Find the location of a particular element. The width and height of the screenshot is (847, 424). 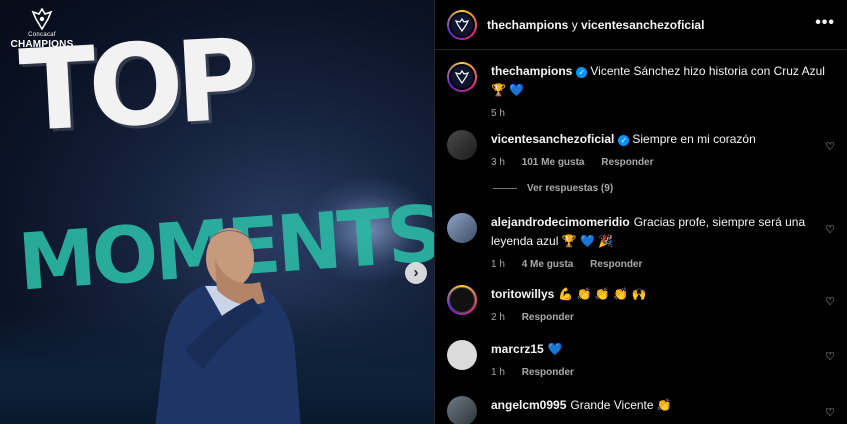

coauthor-username: vicentesanchezoficial is located at coordinates (642, 25).